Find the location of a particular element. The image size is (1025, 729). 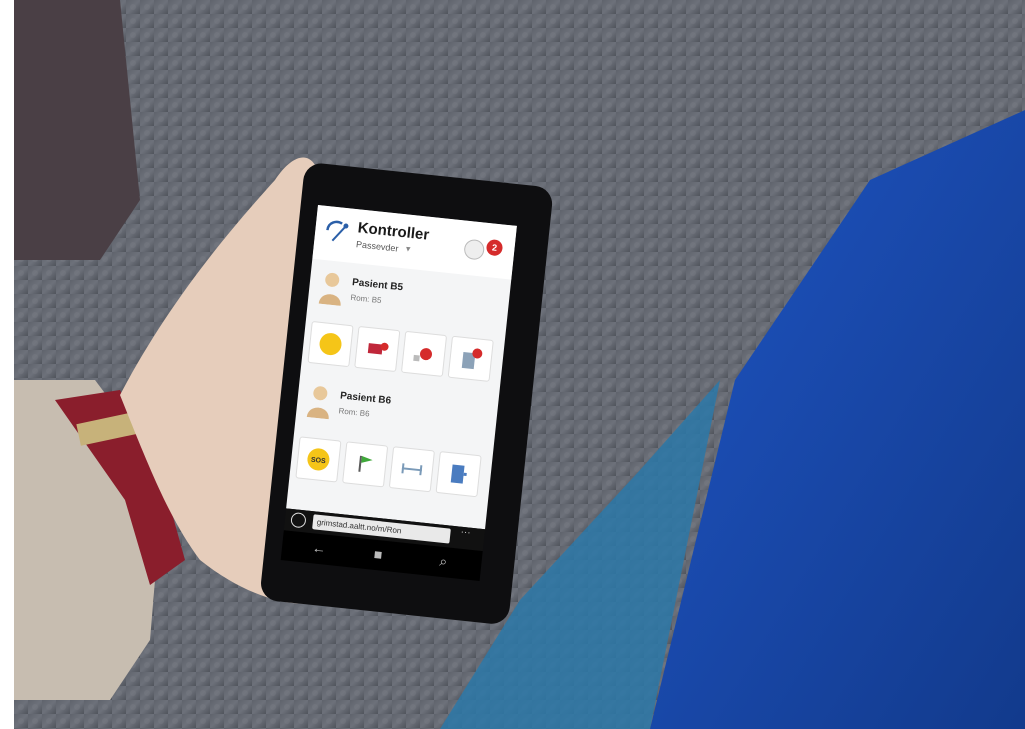

door-icon is located at coordinates (458, 474).